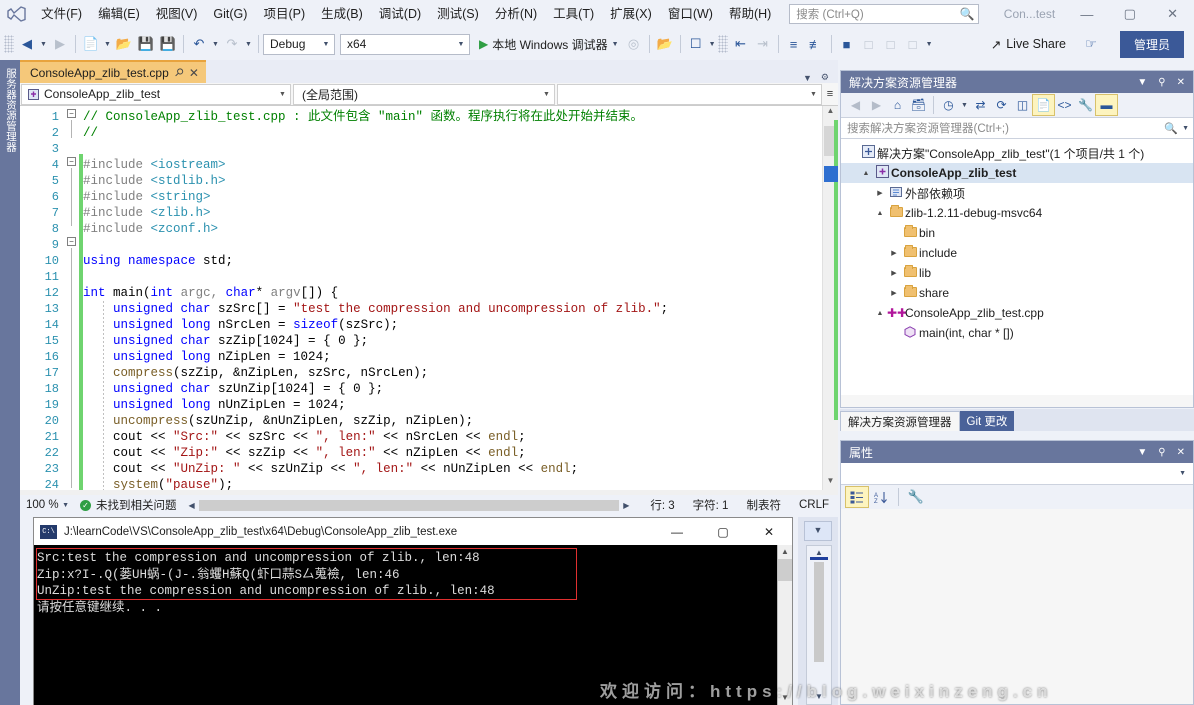 The image size is (1194, 705). What do you see at coordinates (460, 197) in the screenshot?
I see `code-line: #include <string>` at bounding box center [460, 197].